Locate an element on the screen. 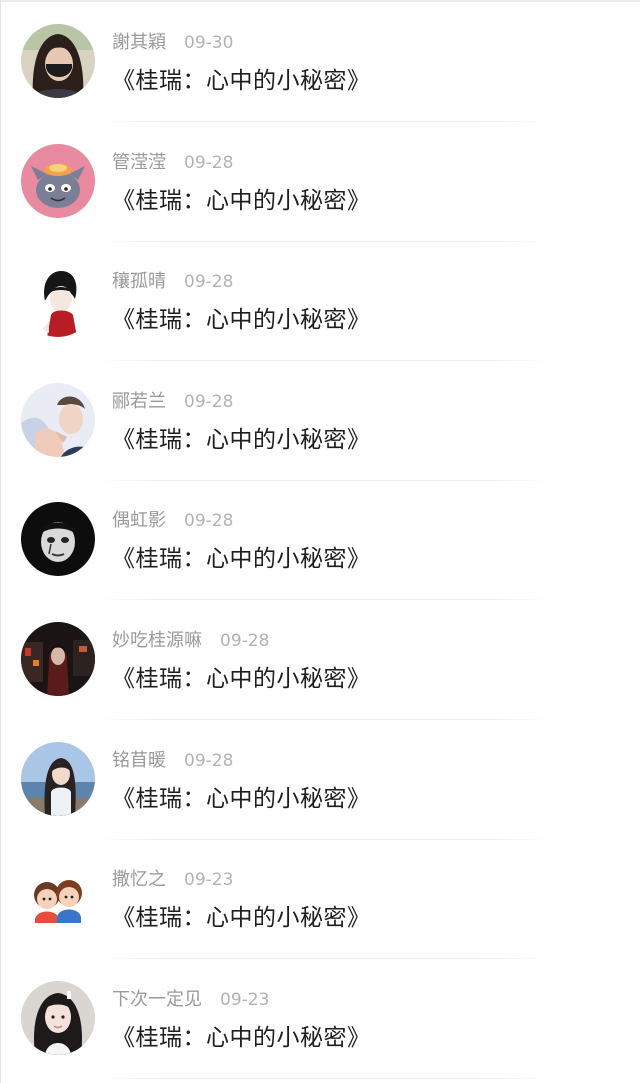  anime-boy-avatar-icon is located at coordinates (58, 300).